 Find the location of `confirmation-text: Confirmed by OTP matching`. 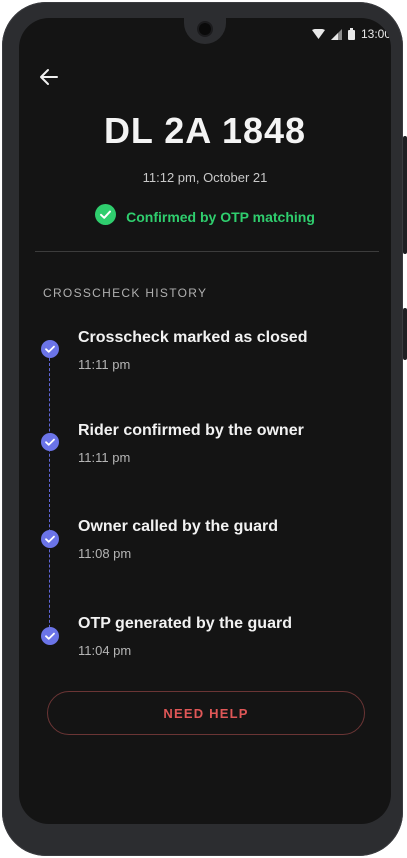

confirmation-text: Confirmed by OTP matching is located at coordinates (220, 217).